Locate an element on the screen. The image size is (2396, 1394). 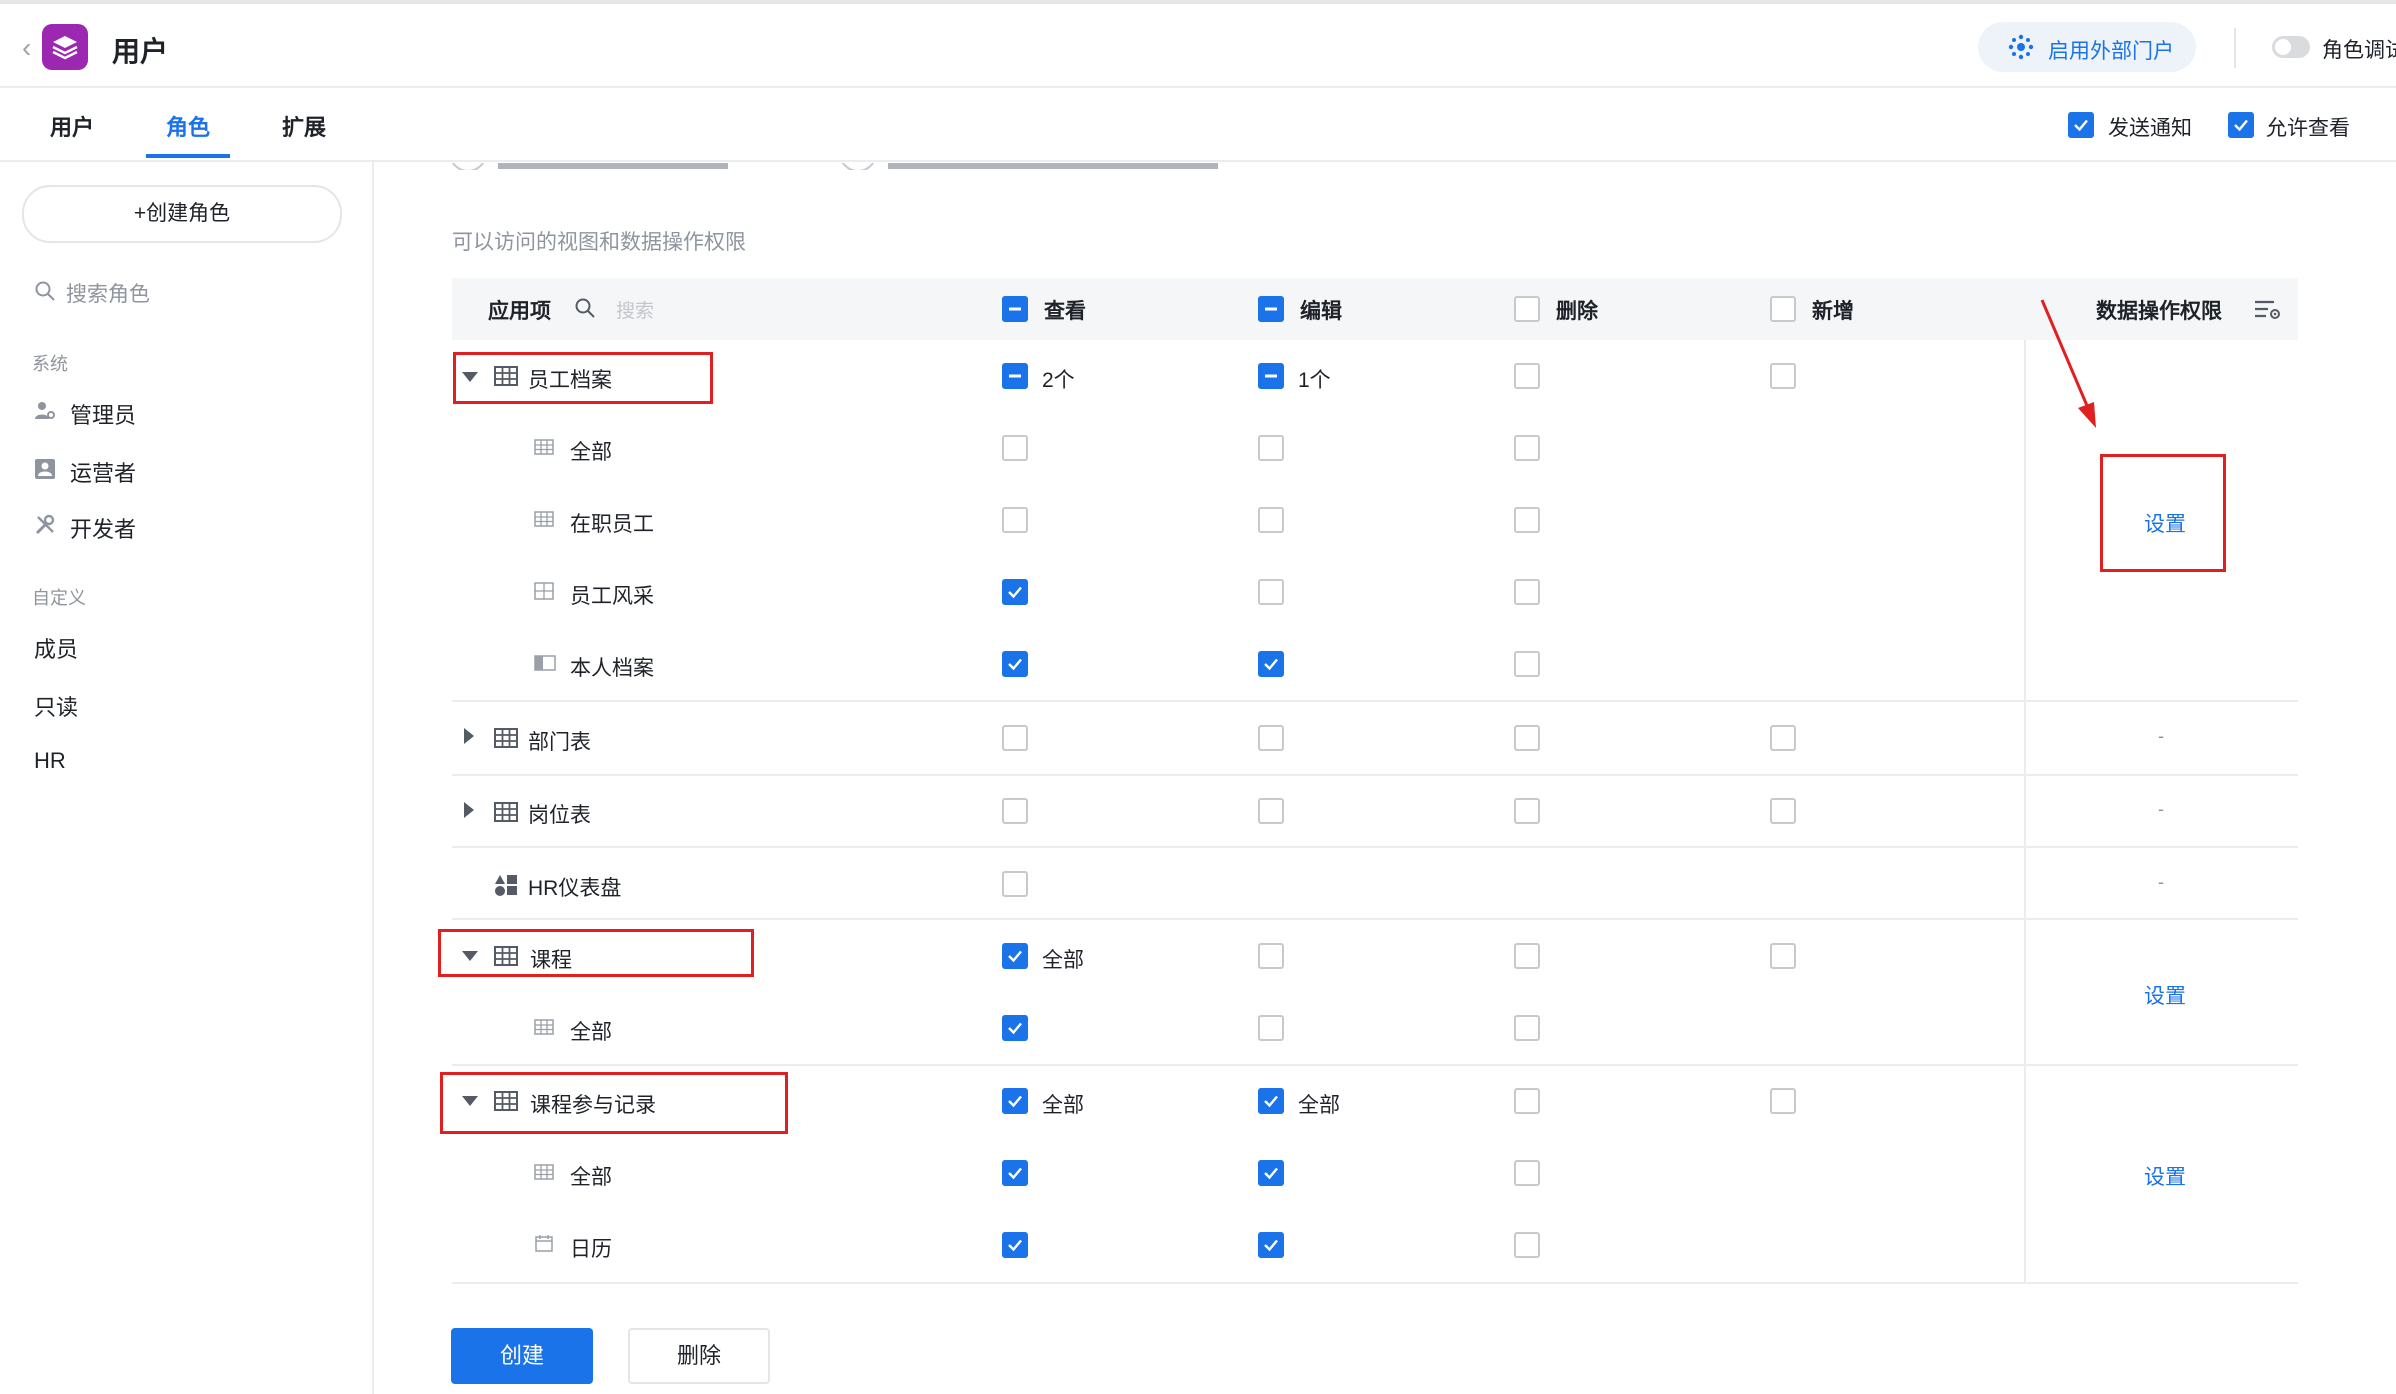
divider is located at coordinates (2235, 48).